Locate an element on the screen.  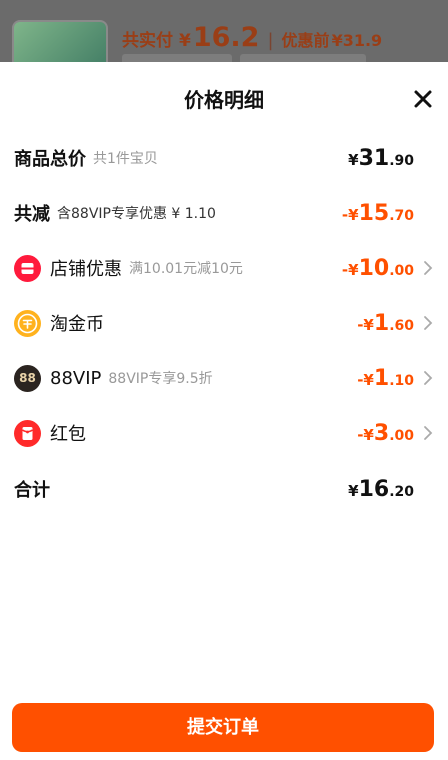
shop-coupon-row: 店铺优惠 满10.01元减10元 -¥ 10 .00 is located at coordinates (224, 268).